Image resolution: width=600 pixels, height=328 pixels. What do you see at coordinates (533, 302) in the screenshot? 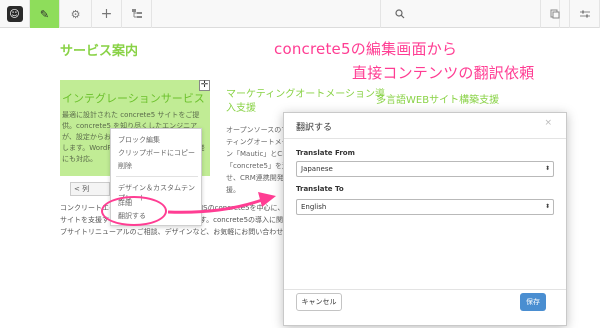
I see `save-button: 保存` at bounding box center [533, 302].